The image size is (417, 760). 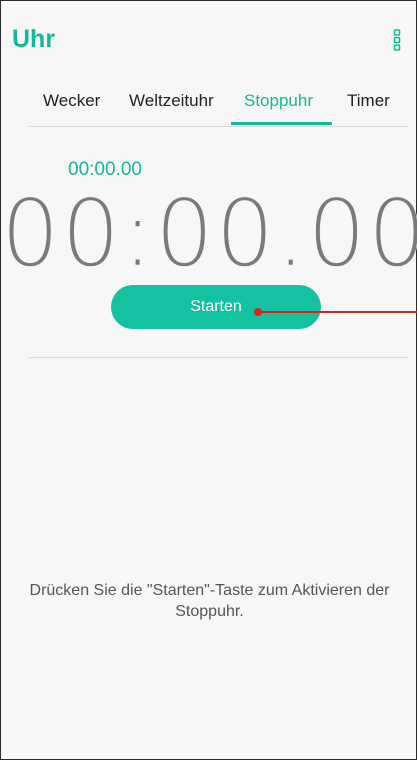 I want to click on tab-timer: Timer, so click(x=368, y=101).